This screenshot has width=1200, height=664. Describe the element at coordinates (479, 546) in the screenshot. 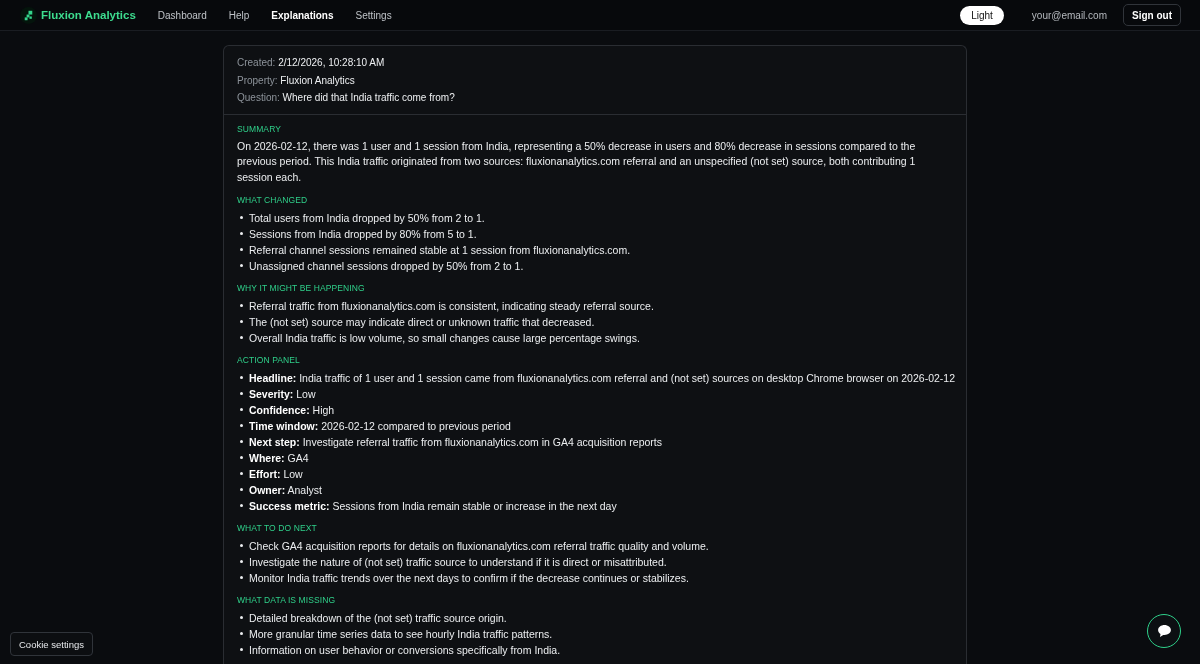

I see `list-item-text: Check GA4 acquisition reports for details on fluxionanalytics.com referral traffic quality and volume.` at that location.